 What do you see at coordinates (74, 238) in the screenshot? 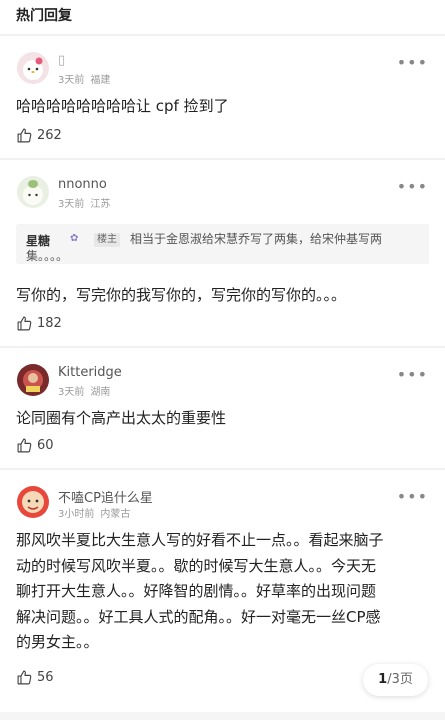
I see `badge-icon: ✿` at bounding box center [74, 238].